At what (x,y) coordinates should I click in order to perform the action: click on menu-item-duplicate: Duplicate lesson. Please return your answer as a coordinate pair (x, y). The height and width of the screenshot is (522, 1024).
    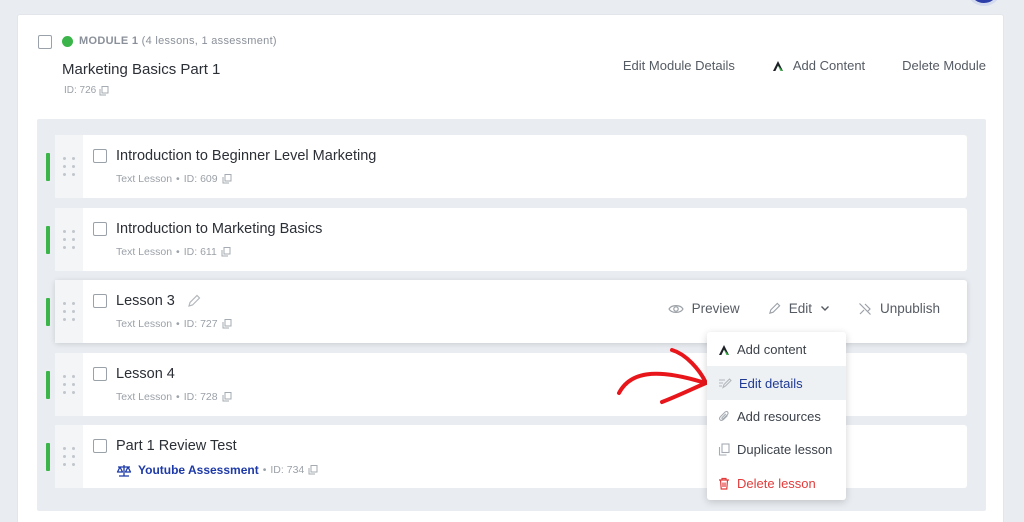
    Looking at the image, I should click on (776, 449).